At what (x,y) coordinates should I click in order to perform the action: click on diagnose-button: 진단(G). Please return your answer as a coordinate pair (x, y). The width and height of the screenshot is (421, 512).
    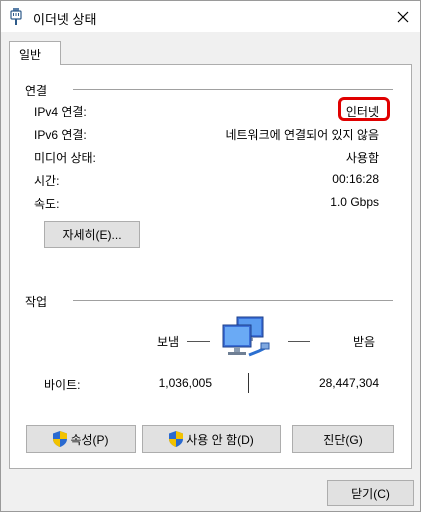
    Looking at the image, I should click on (343, 439).